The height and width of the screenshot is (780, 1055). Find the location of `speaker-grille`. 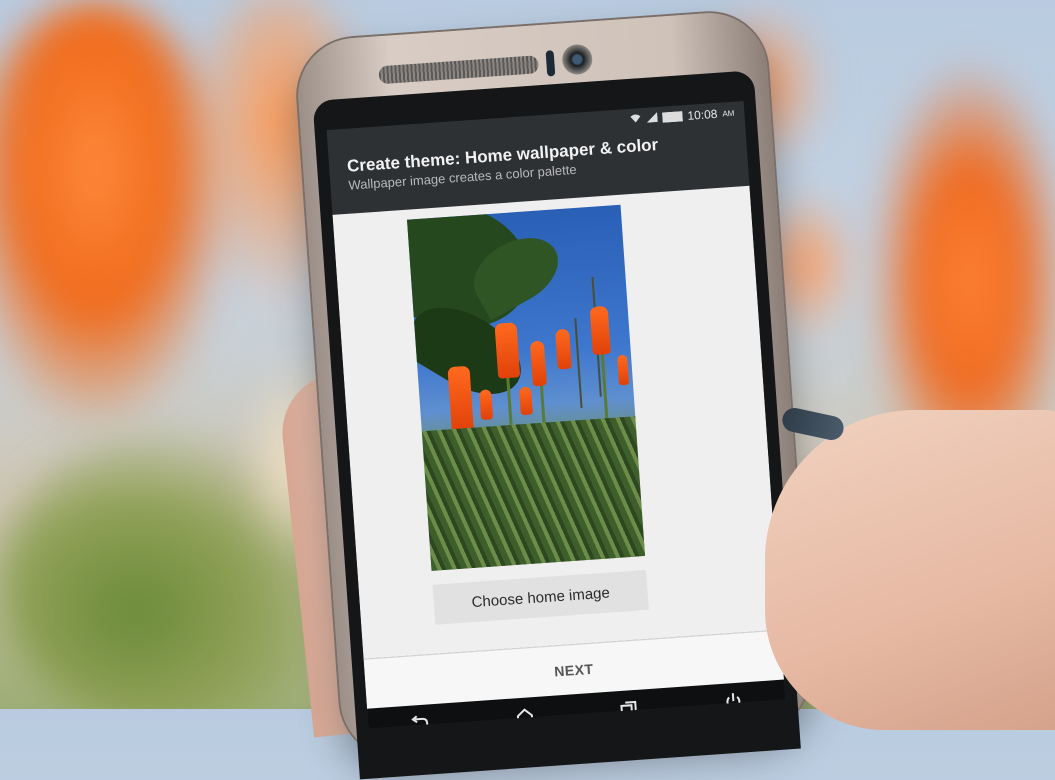

speaker-grille is located at coordinates (459, 70).